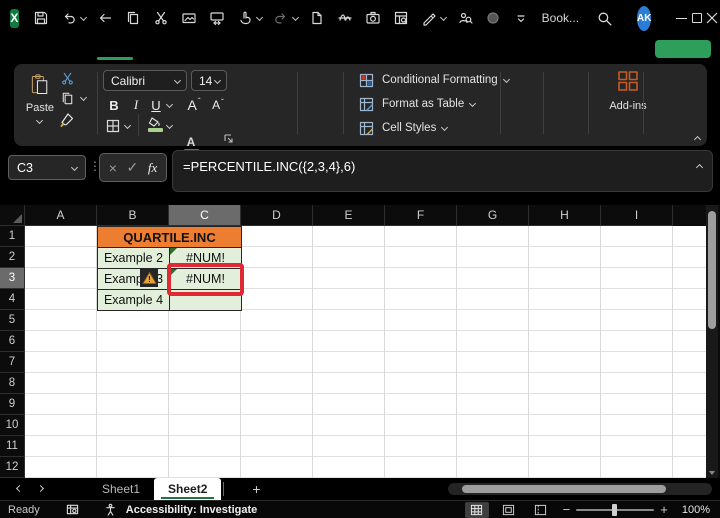  Describe the element at coordinates (12, 467) in the screenshot. I see `row-header-12: 12` at that location.